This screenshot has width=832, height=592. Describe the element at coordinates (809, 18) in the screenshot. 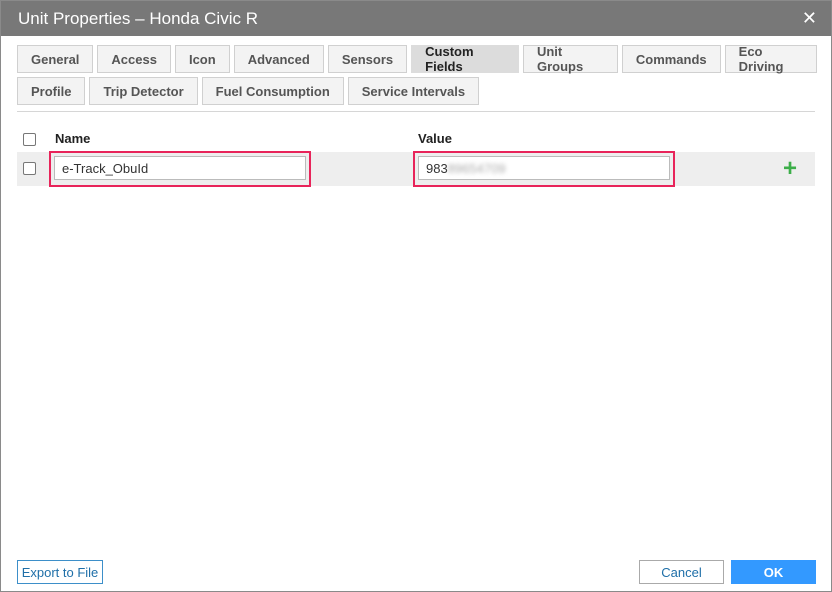

I see `close-icon: ✕` at that location.